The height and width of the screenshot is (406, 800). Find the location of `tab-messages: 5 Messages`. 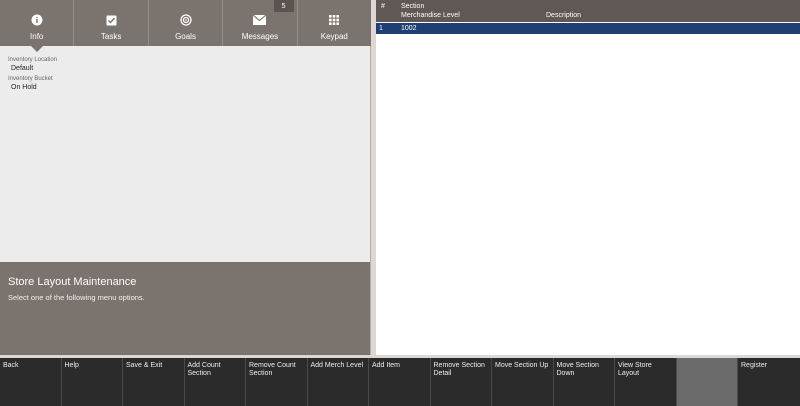

tab-messages: 5 Messages is located at coordinates (260, 23).